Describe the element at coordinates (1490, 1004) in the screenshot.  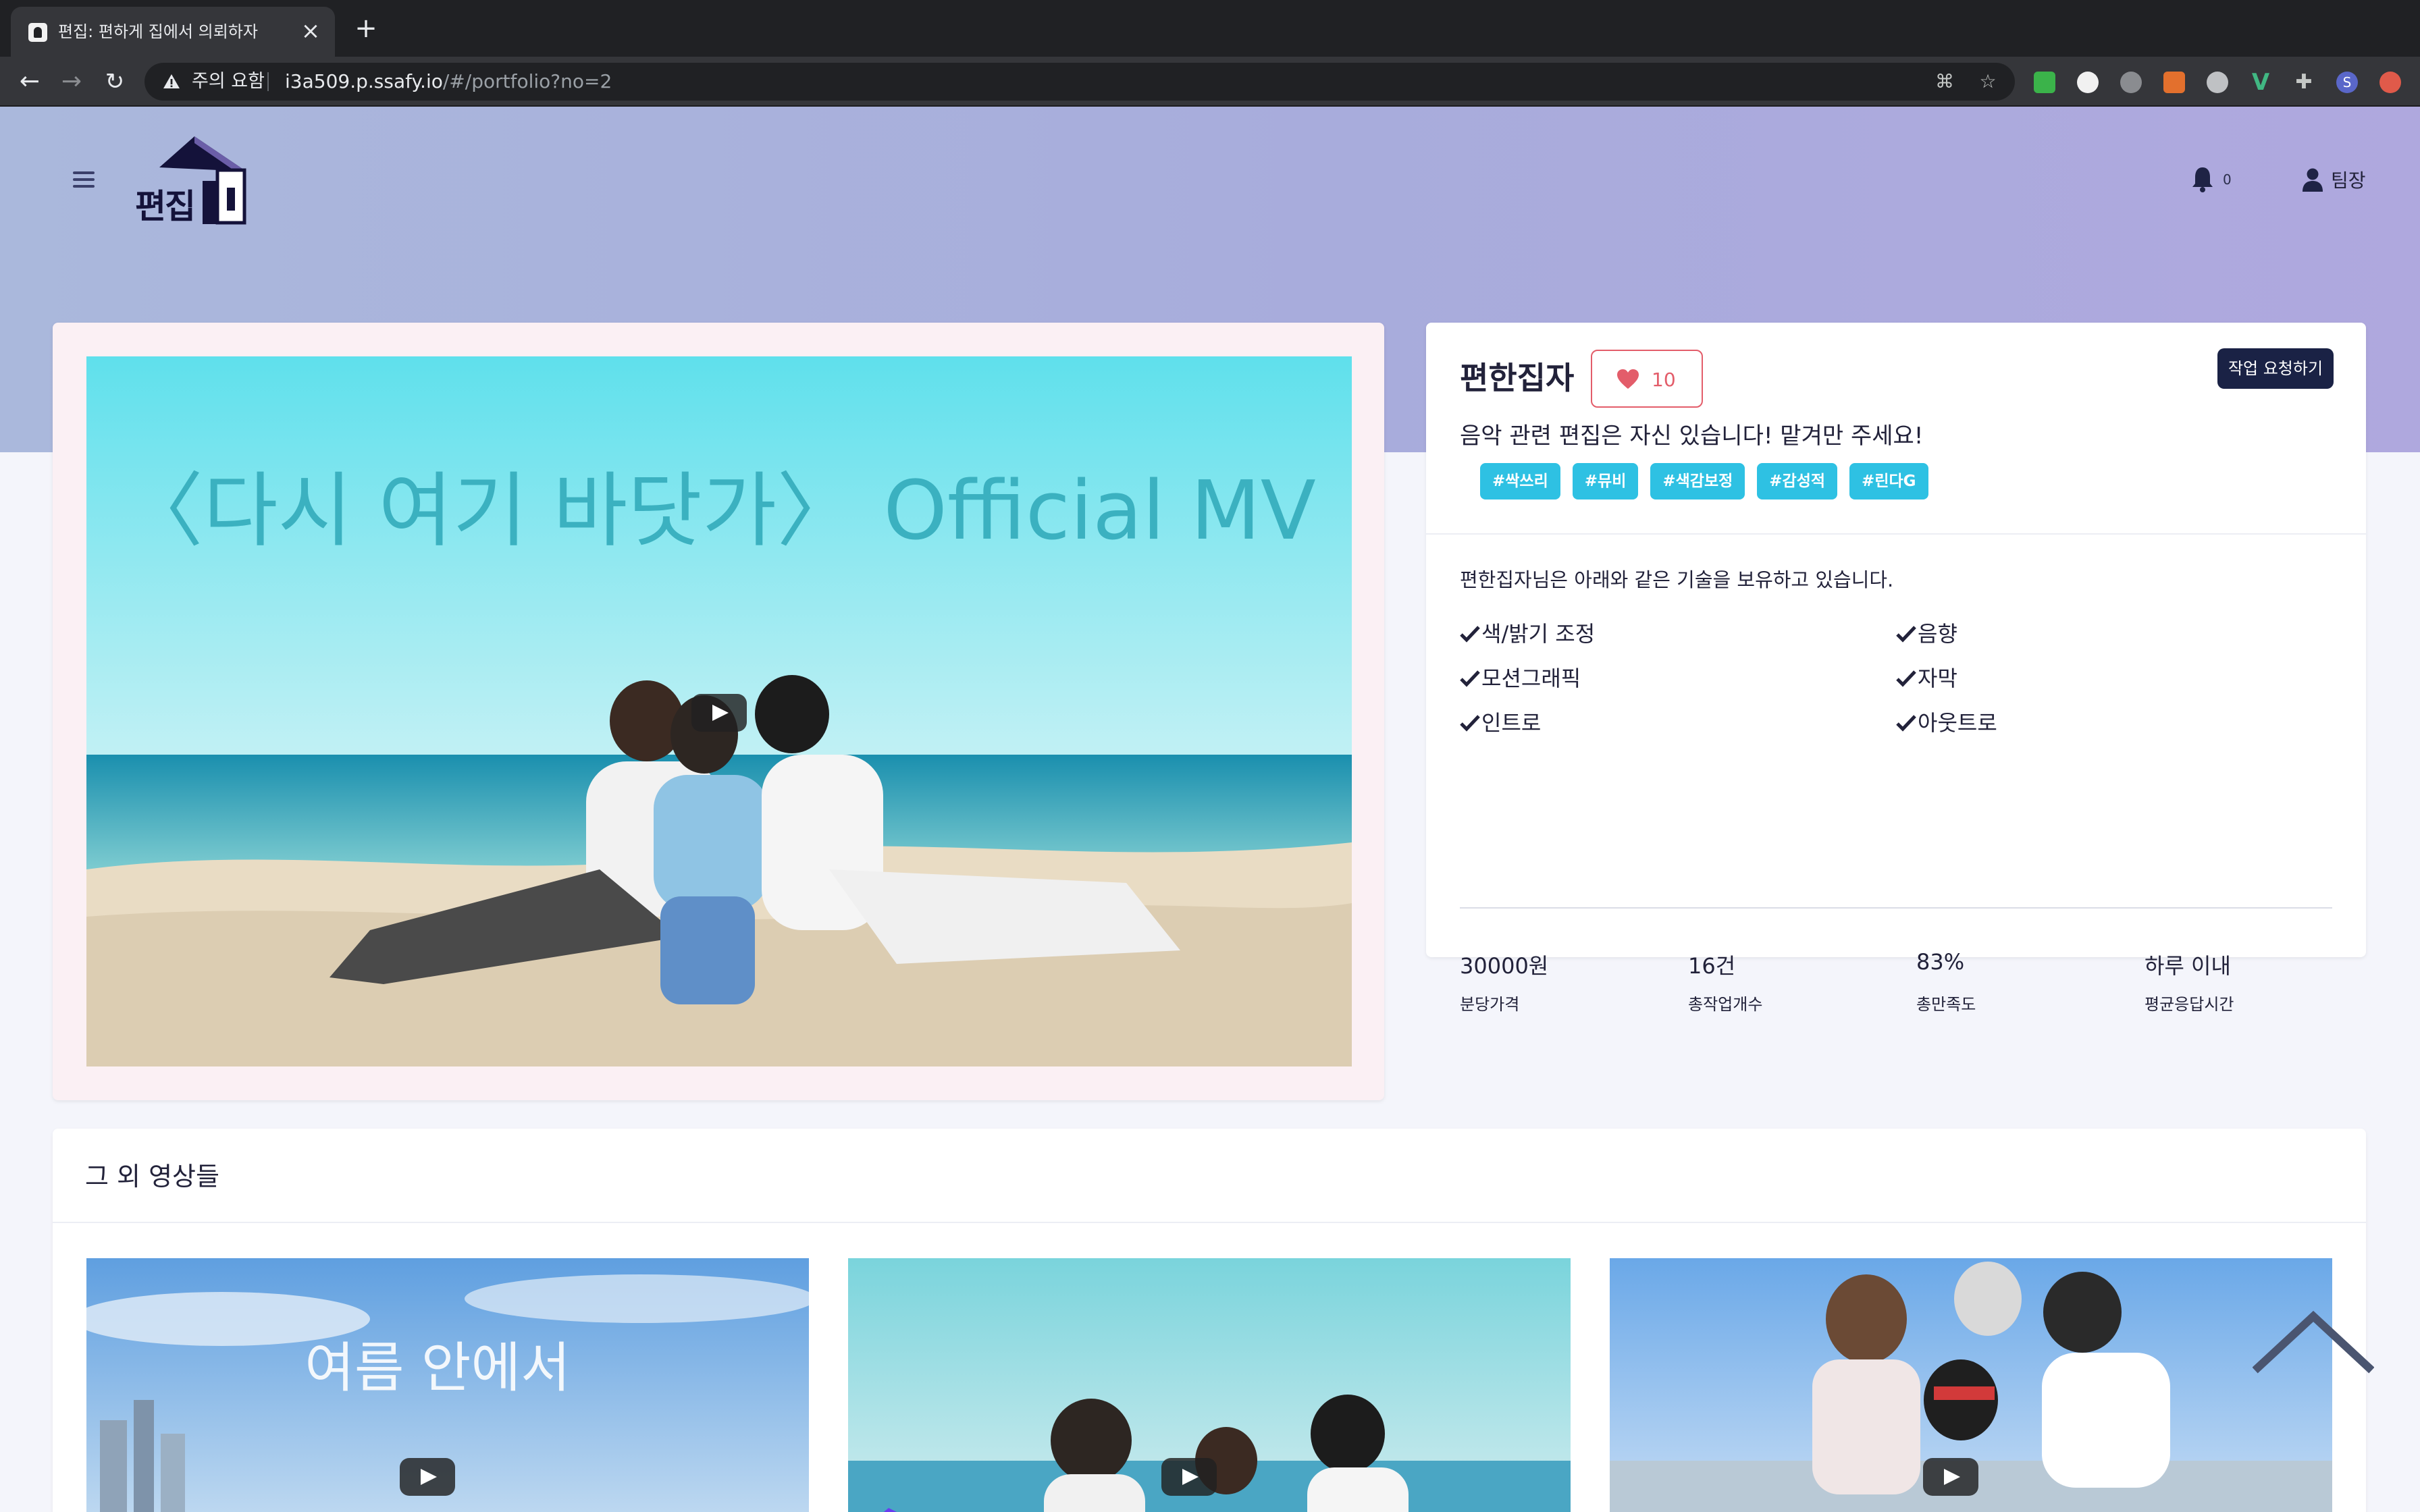
I see `stat-price-label: 분당가격` at that location.